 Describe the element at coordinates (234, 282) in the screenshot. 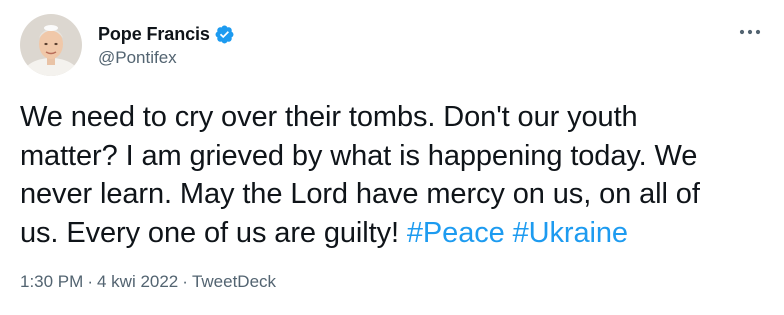

I see `tweet-source: TweetDeck` at that location.